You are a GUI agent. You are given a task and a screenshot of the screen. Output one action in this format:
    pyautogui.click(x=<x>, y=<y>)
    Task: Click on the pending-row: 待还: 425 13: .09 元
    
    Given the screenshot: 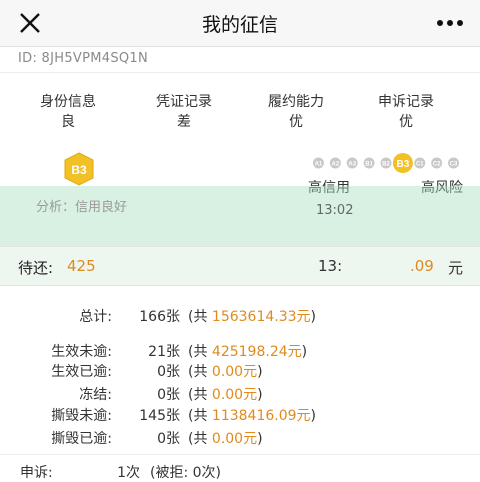 What is the action you would take?
    pyautogui.click(x=240, y=266)
    